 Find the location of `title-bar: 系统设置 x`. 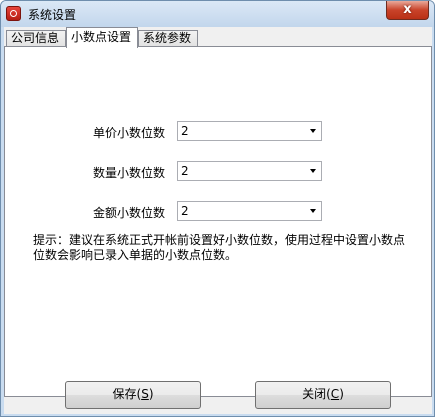

title-bar: 系统设置 x is located at coordinates (217, 14).